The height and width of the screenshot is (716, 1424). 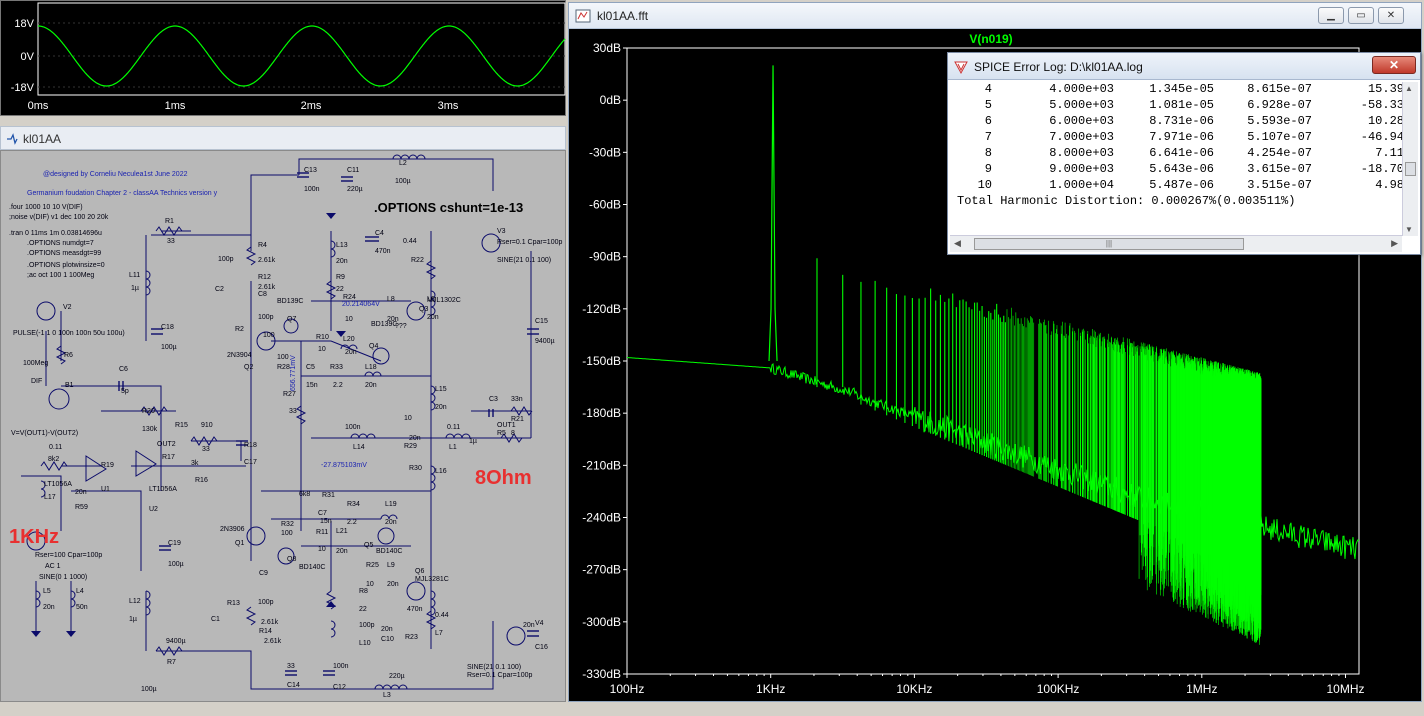 What do you see at coordinates (605, 152) in the screenshot?
I see `y-tick-label: -30dB` at bounding box center [605, 152].